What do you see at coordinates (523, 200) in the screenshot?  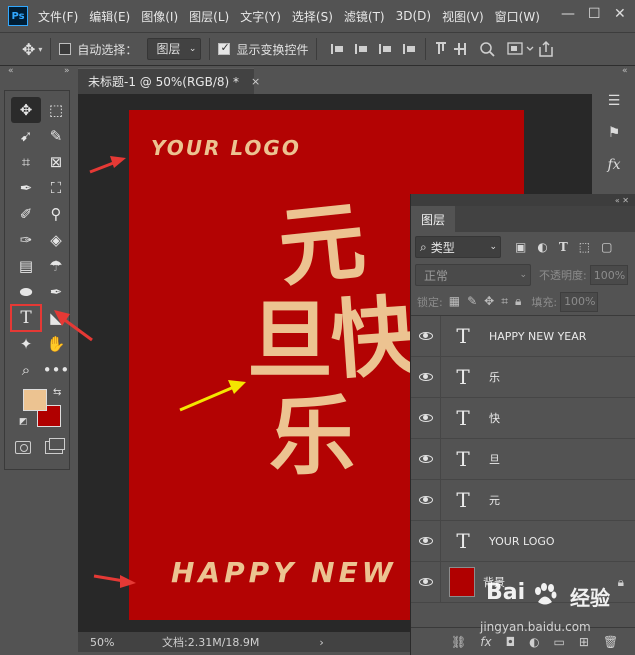 I see `panel-collapse-bar: « ✕` at bounding box center [523, 200].